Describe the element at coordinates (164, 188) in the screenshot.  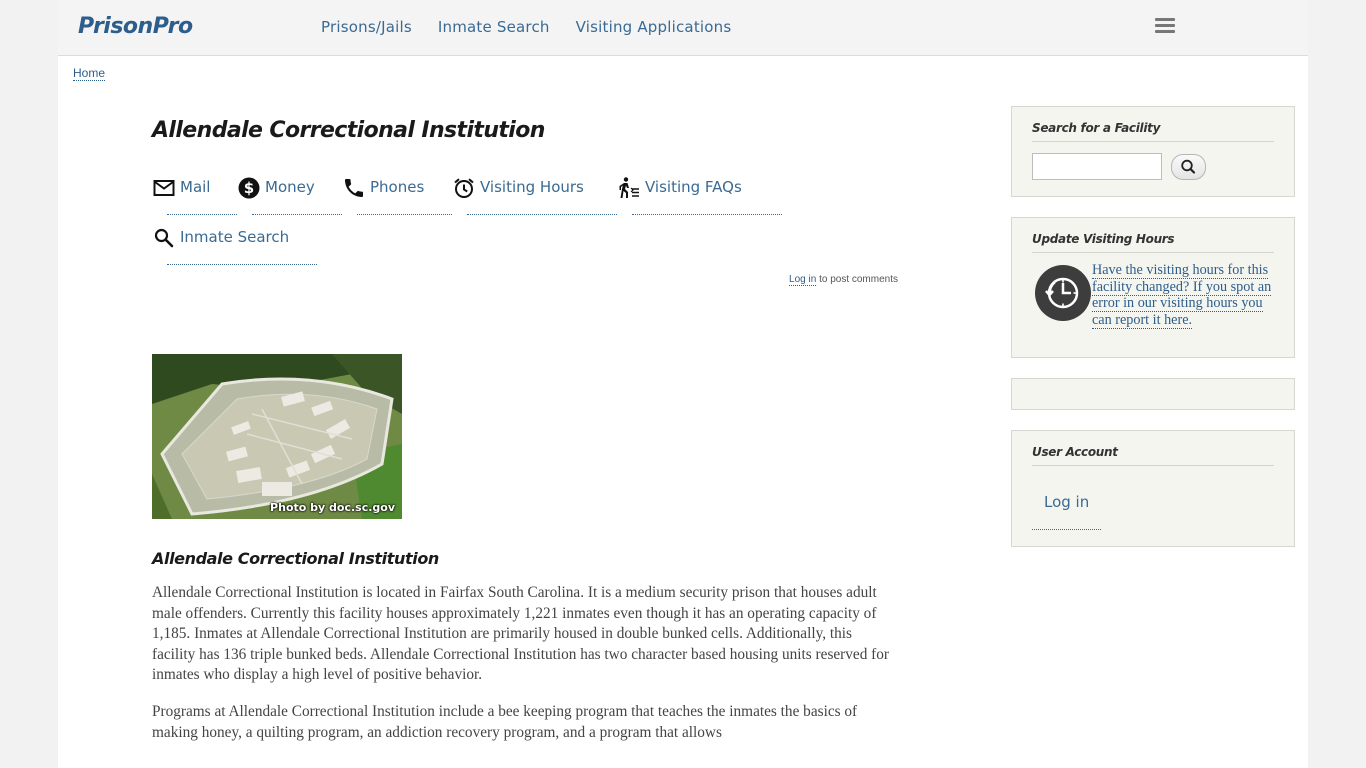
I see `mail-icon` at that location.